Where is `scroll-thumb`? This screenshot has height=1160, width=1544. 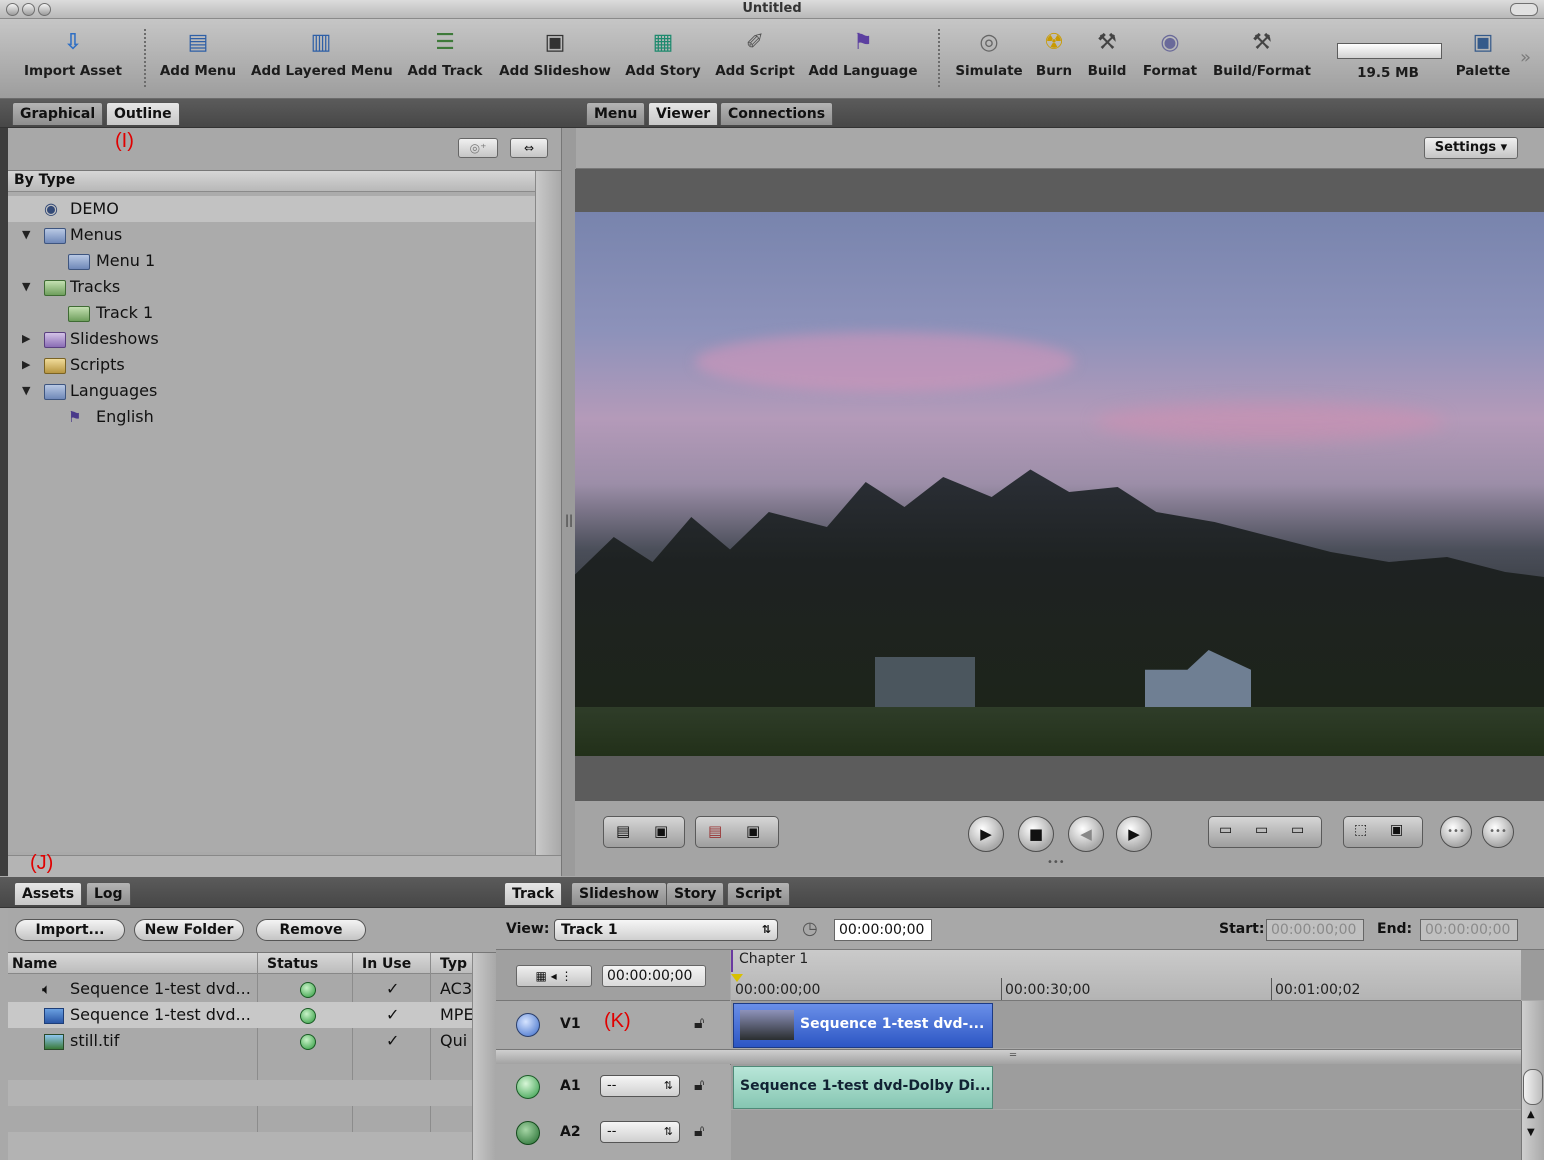 scroll-thumb is located at coordinates (1533, 1087).